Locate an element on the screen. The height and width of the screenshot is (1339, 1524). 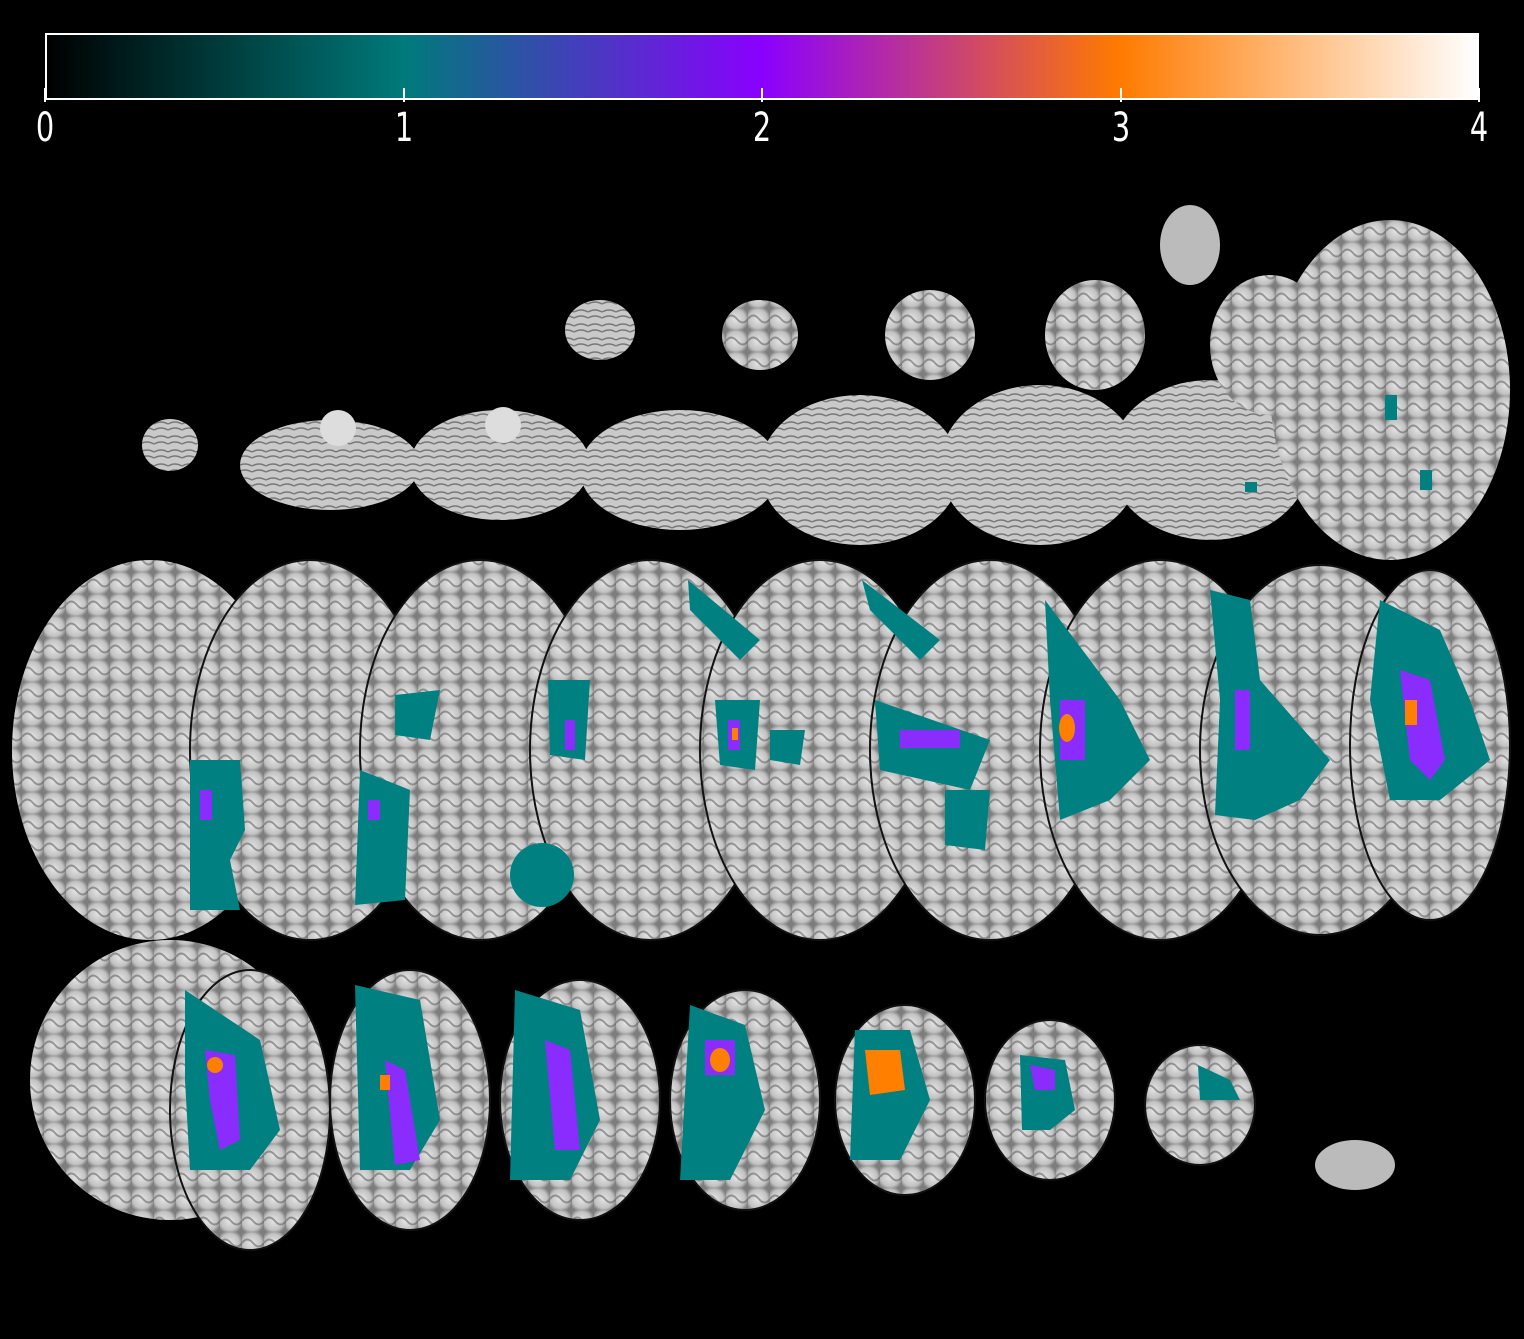
colorbar-tick-label: 0 is located at coordinates (45, 128).